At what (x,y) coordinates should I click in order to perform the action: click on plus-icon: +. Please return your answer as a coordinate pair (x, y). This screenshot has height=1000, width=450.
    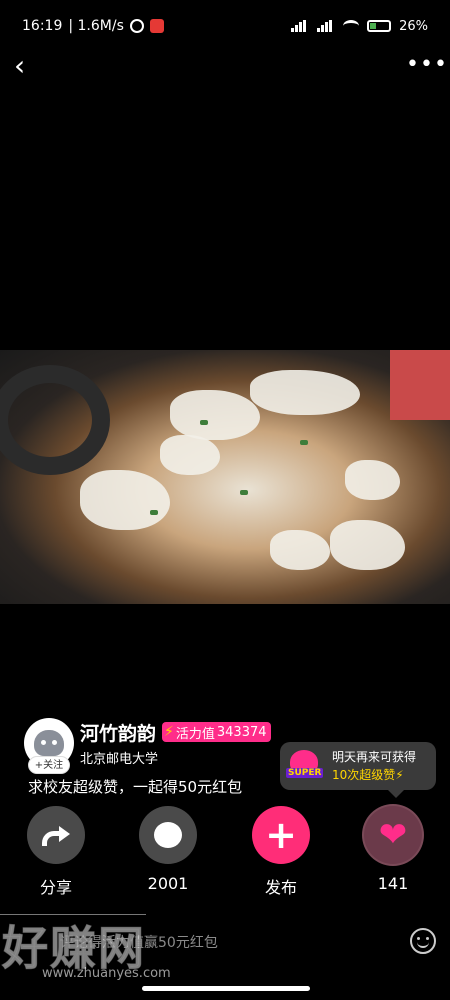
    Looking at the image, I should click on (281, 835).